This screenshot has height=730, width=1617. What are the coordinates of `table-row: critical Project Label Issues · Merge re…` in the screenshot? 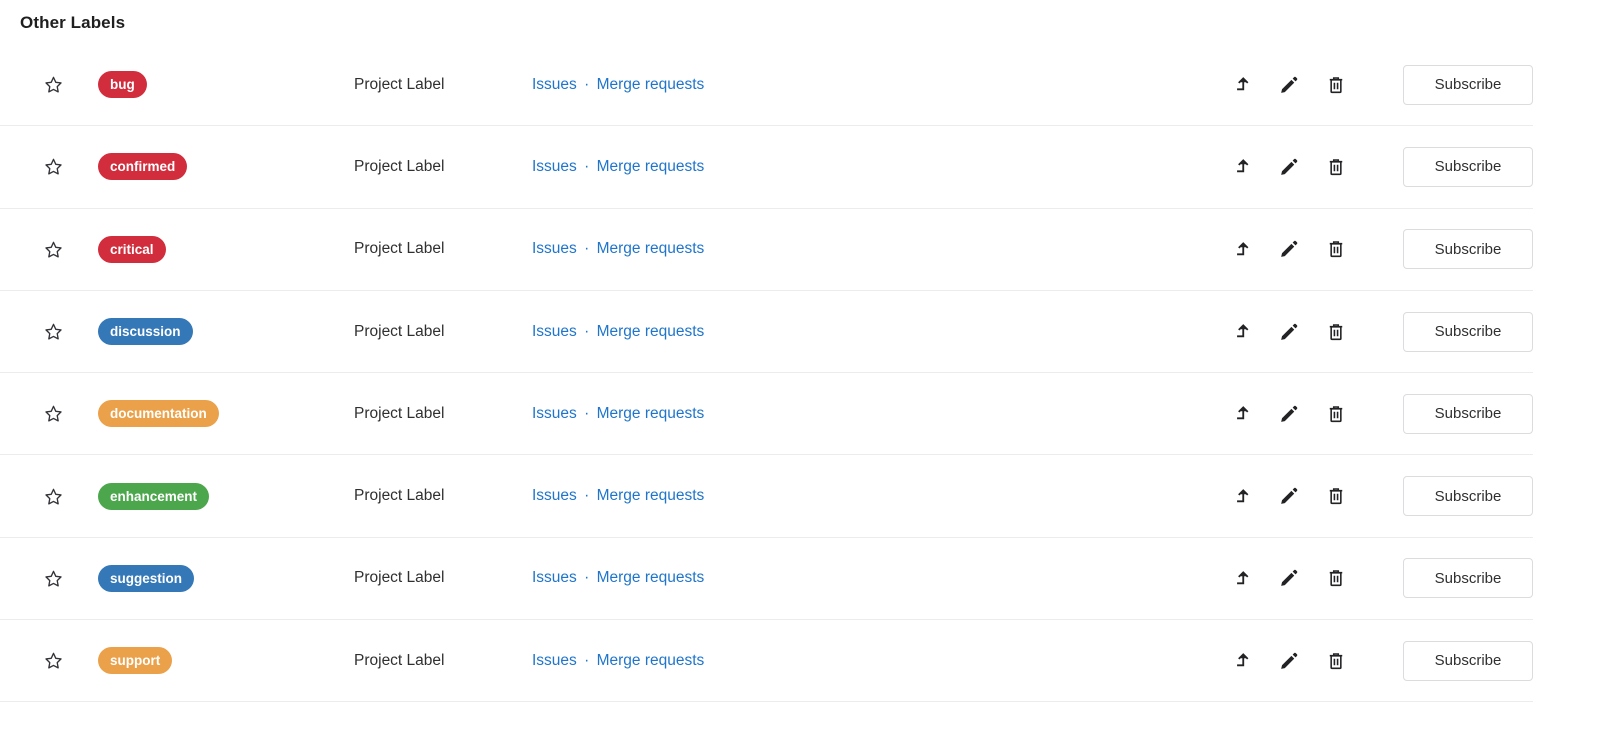 It's located at (766, 250).